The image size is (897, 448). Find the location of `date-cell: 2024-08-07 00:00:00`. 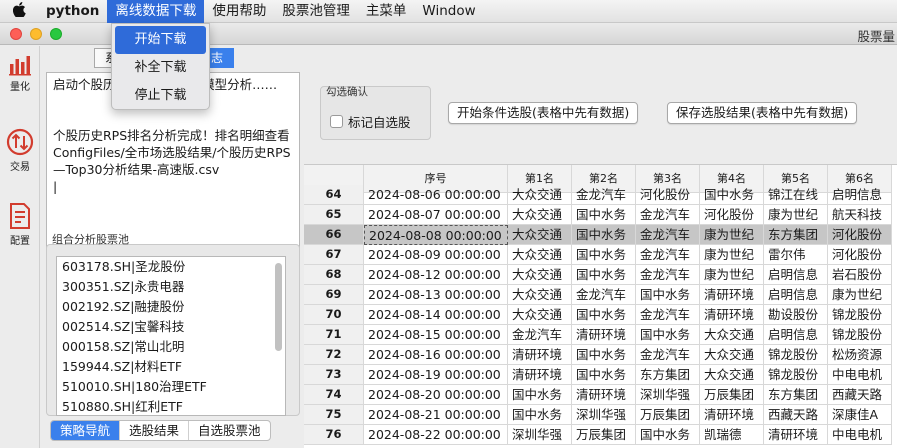

date-cell: 2024-08-07 00:00:00 is located at coordinates (436, 215).